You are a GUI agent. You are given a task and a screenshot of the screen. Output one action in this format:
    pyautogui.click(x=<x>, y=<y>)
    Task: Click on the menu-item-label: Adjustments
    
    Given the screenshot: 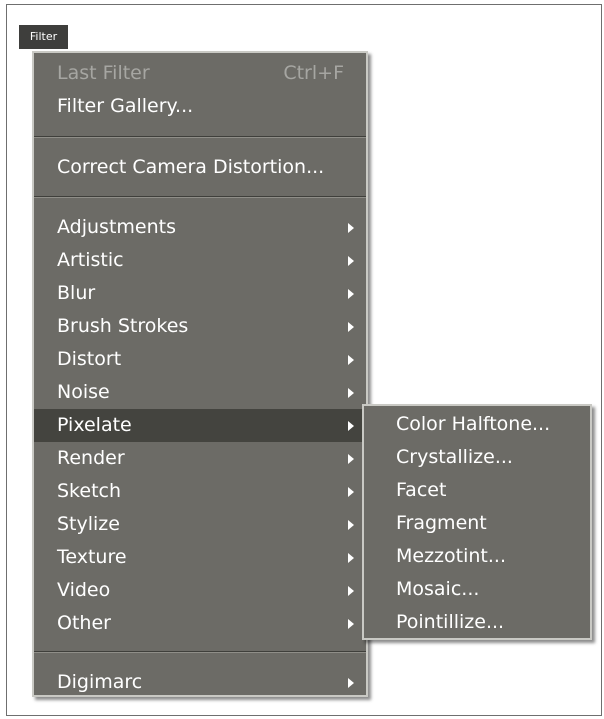 What is the action you would take?
    pyautogui.click(x=116, y=227)
    